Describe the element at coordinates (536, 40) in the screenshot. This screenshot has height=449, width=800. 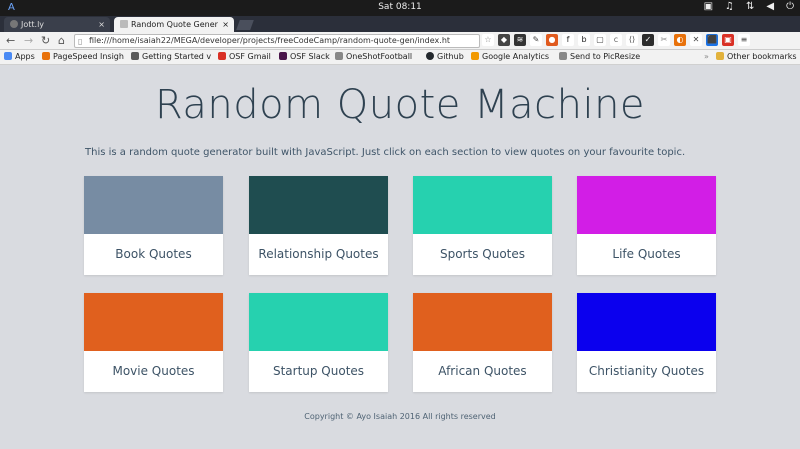
I see `eyedropper-icon: ✎` at that location.